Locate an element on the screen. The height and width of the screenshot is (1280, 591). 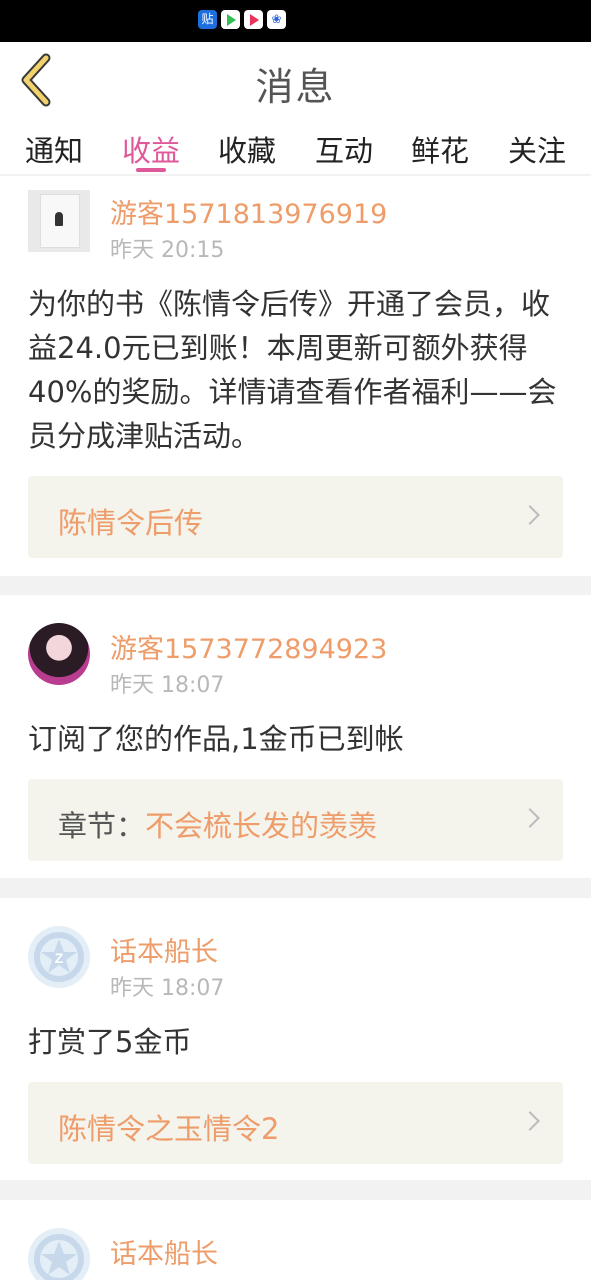
tab-notifications: 通知 is located at coordinates (54, 149).